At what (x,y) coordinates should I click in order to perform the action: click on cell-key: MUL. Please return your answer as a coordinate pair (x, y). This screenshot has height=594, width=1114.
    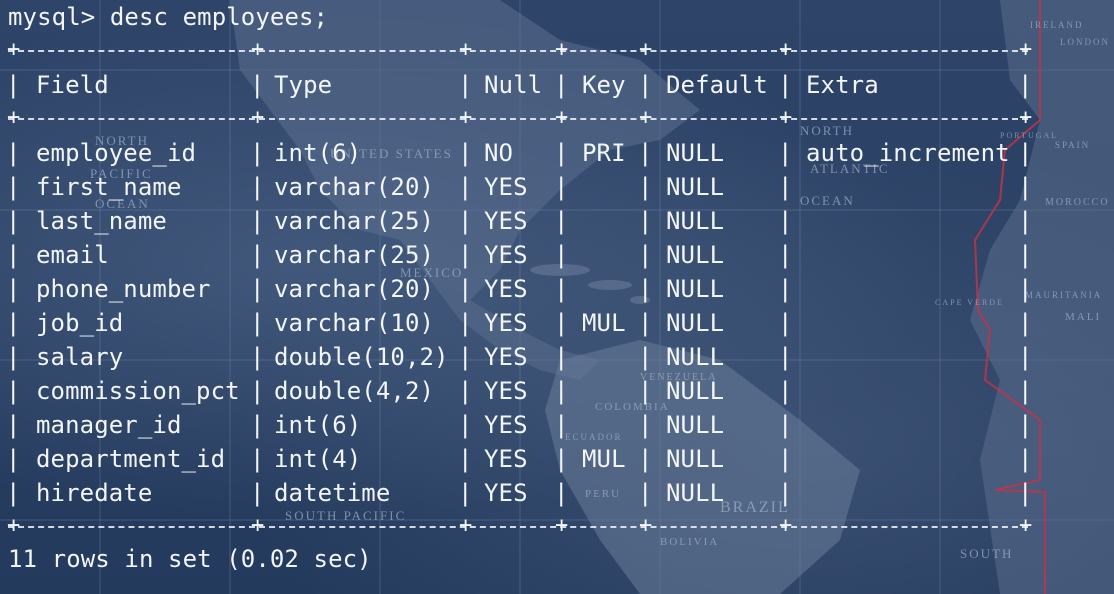
    Looking at the image, I should click on (604, 459).